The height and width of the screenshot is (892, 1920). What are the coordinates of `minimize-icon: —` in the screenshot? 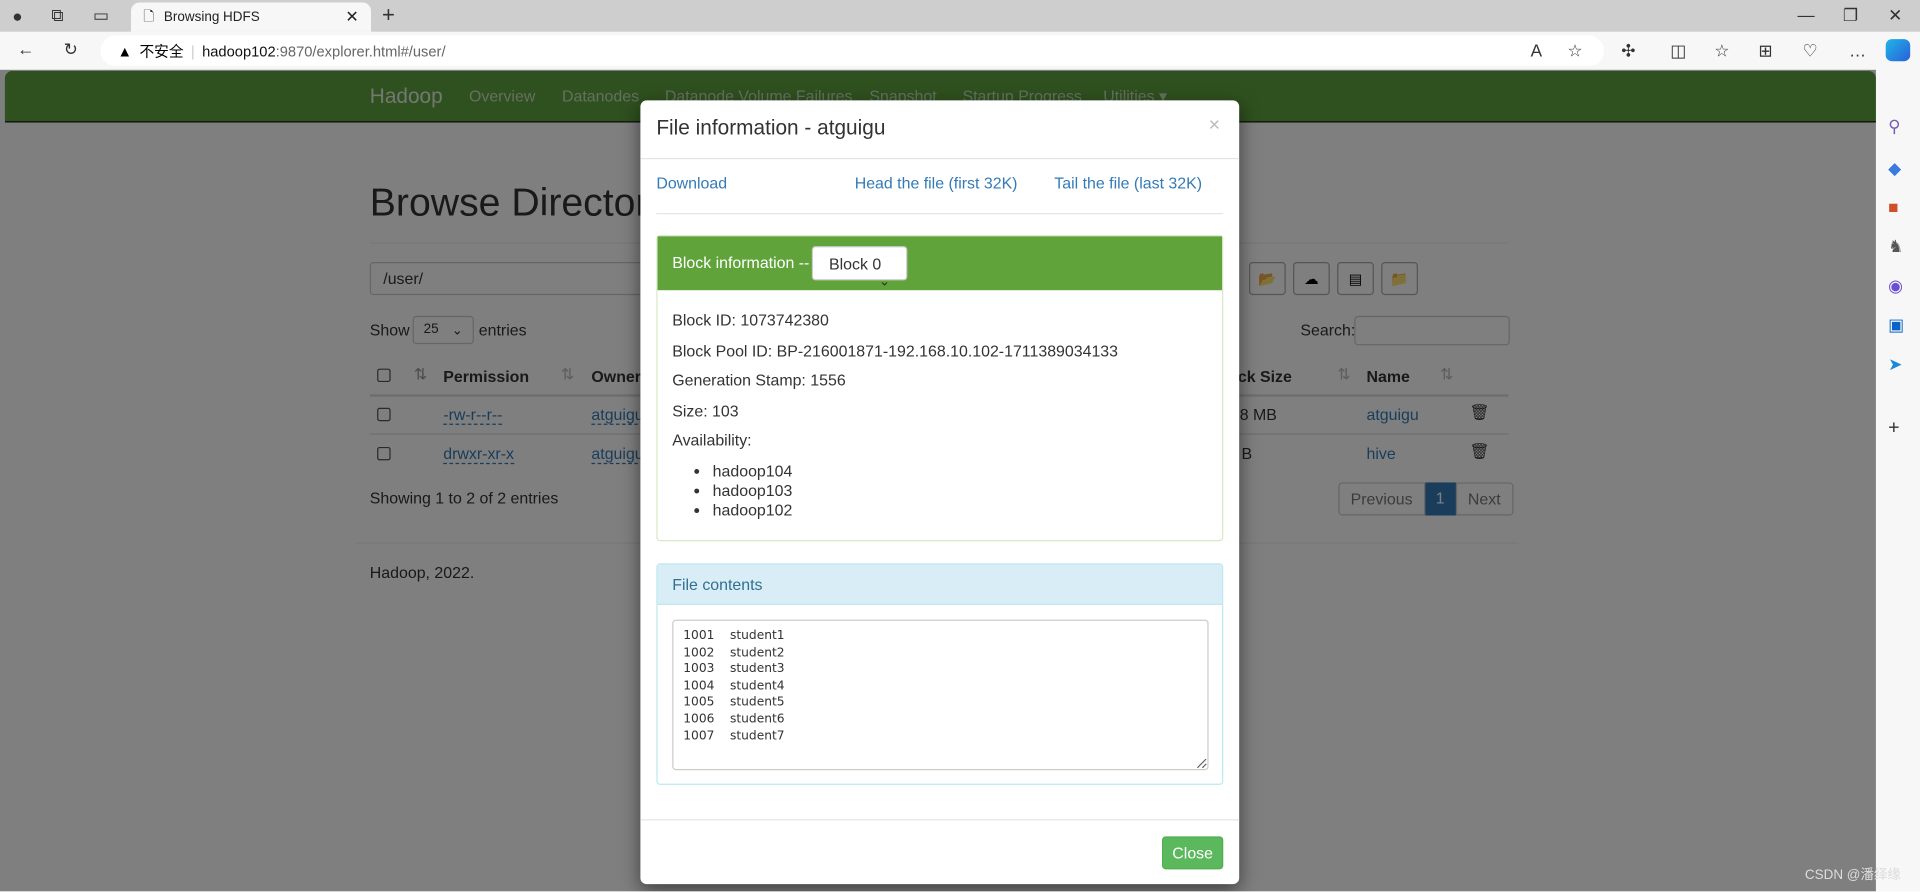 It's located at (1806, 15).